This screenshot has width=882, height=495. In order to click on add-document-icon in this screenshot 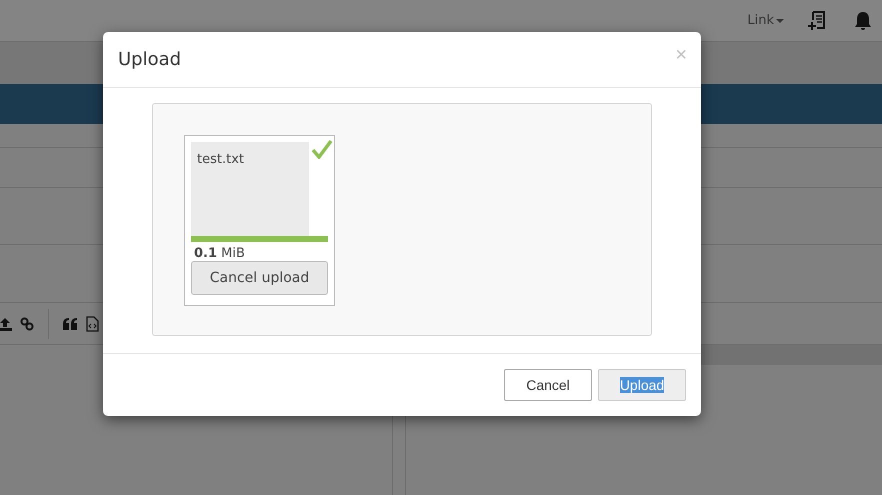, I will do `click(817, 20)`.